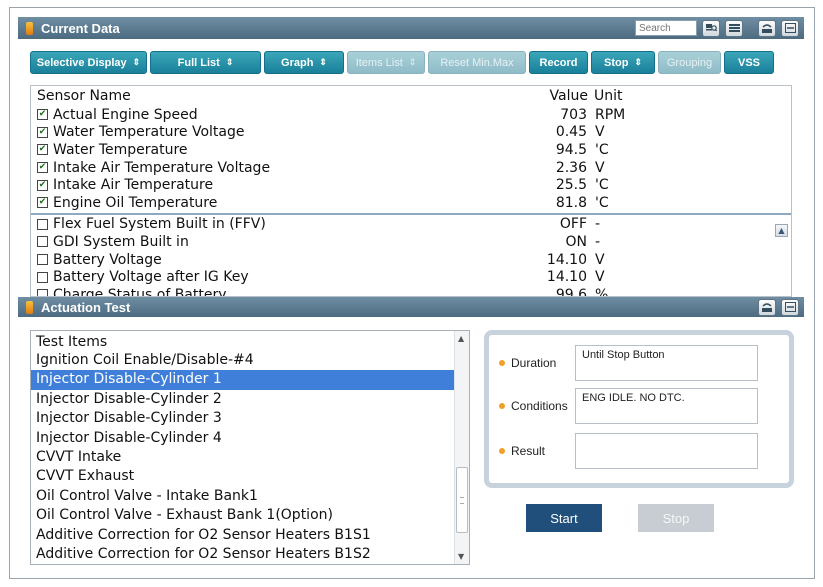  I want to click on result-label: Result, so click(528, 451).